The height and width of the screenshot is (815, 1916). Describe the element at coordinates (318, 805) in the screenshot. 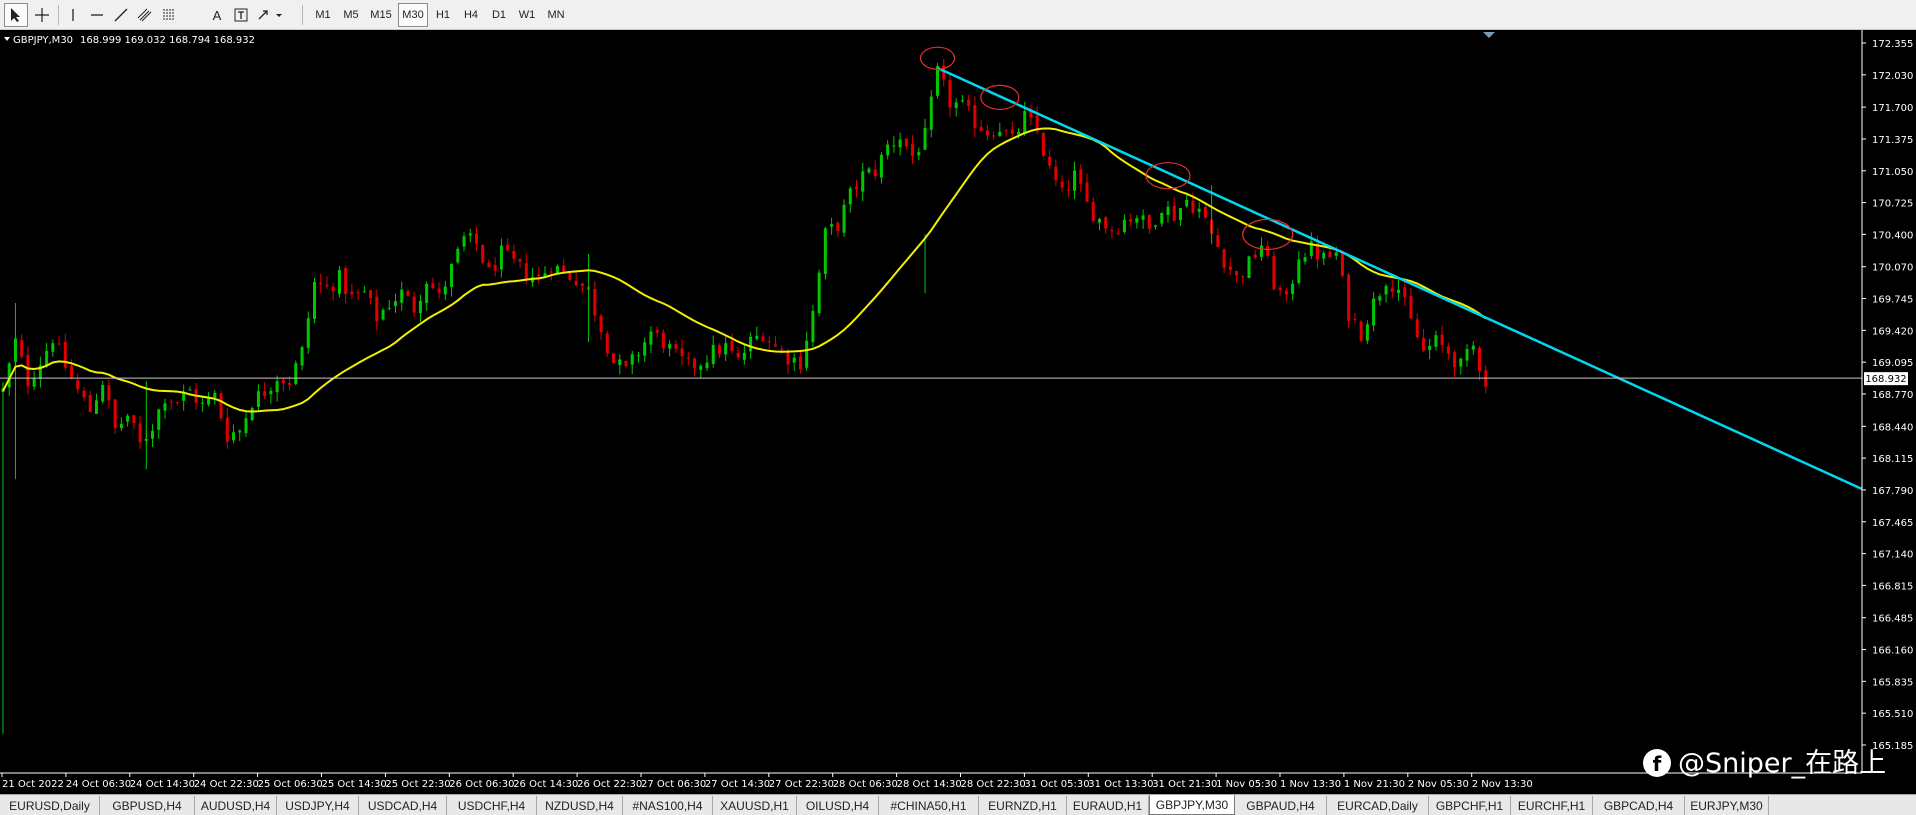

I see `tab-usdjpy-h4: USDJPY,H4` at that location.